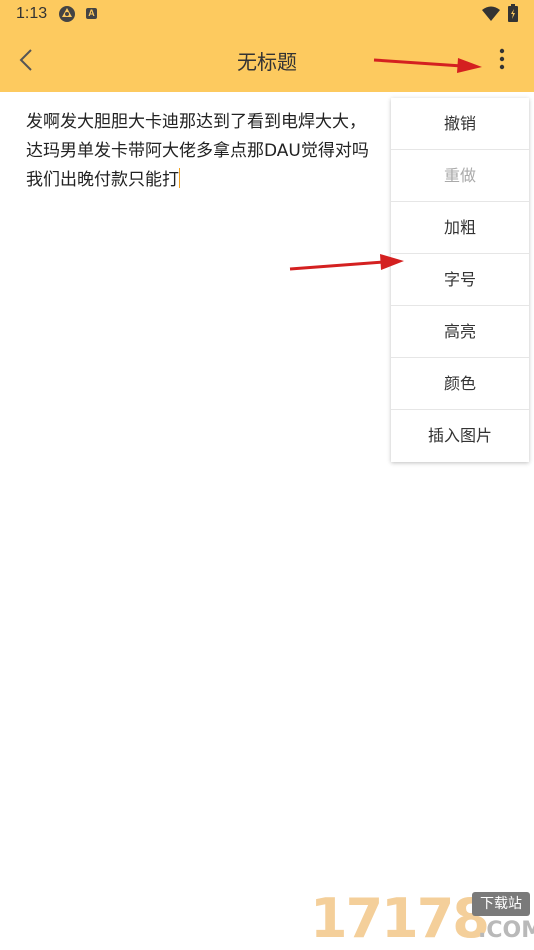 This screenshot has height=950, width=534. What do you see at coordinates (460, 228) in the screenshot?
I see `menu-item-bold: 加粗` at bounding box center [460, 228].